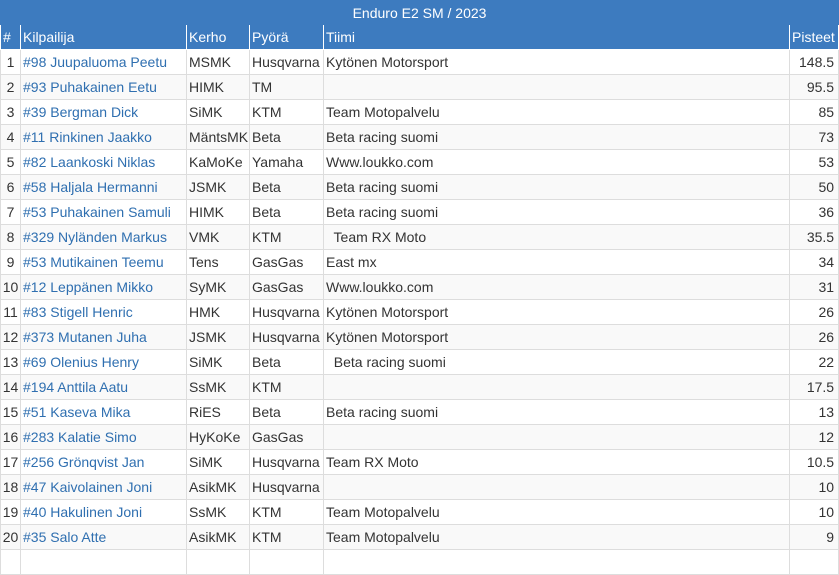 The width and height of the screenshot is (839, 575). Describe the element at coordinates (80, 437) in the screenshot. I see `rider-link: #283 Kalatie Simo` at that location.